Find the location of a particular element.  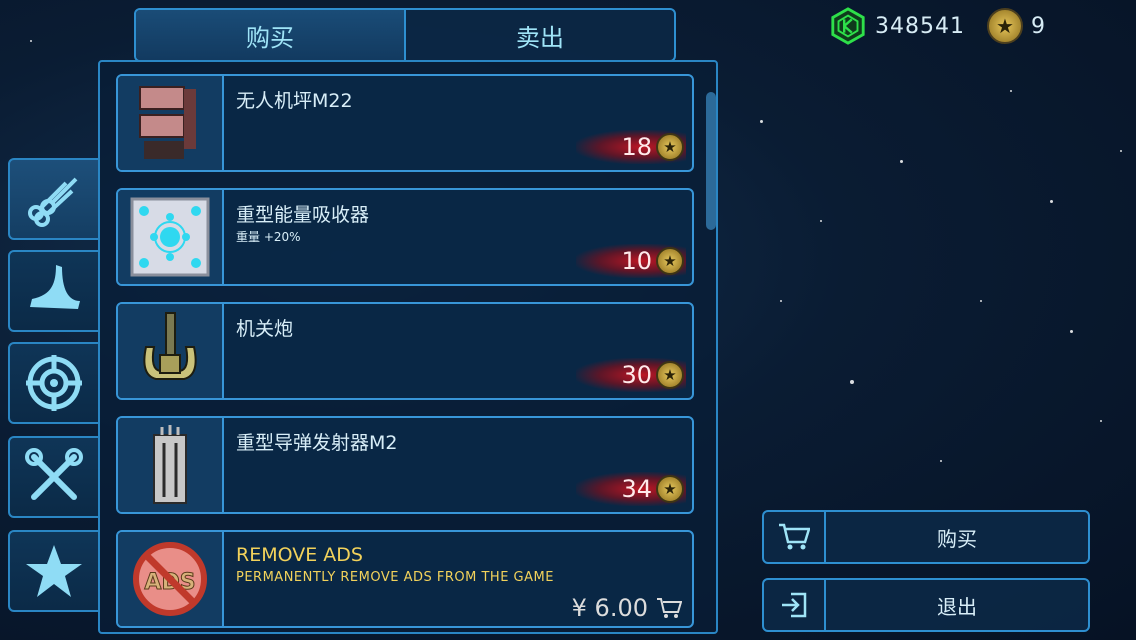

stars-count: 9 is located at coordinates (1038, 26).